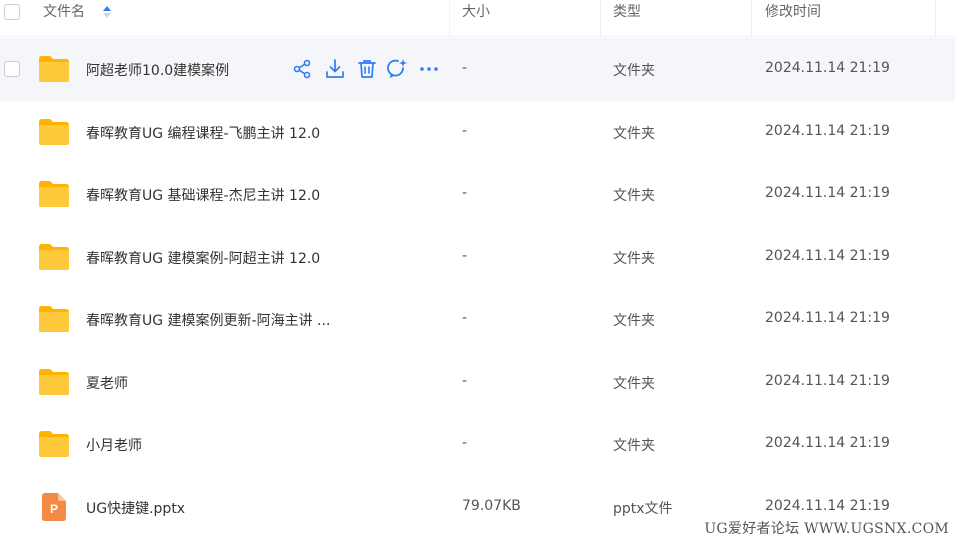 The height and width of the screenshot is (542, 955). What do you see at coordinates (114, 445) in the screenshot?
I see `file-name: 小月老师` at bounding box center [114, 445].